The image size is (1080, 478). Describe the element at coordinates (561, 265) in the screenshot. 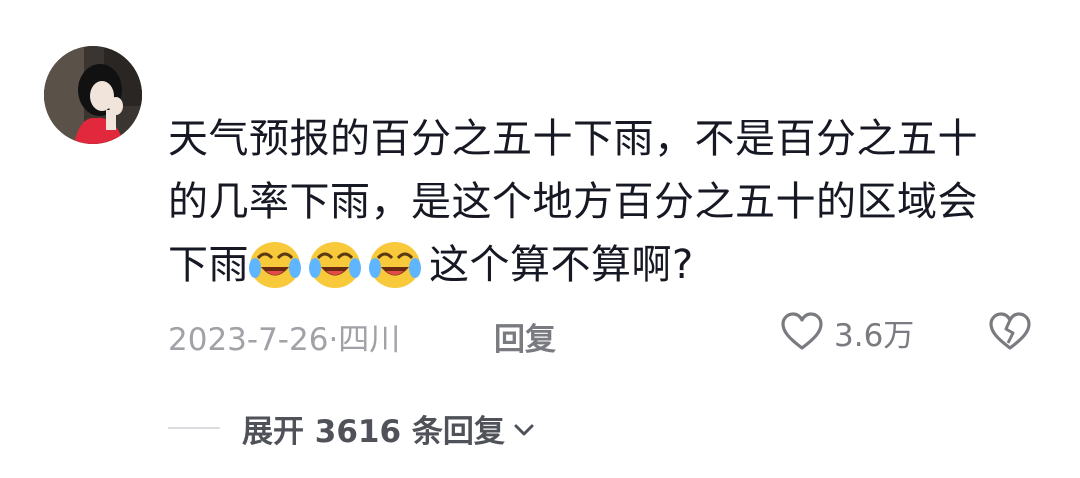

I see `comment-line-tail: 这个算不算啊?` at that location.